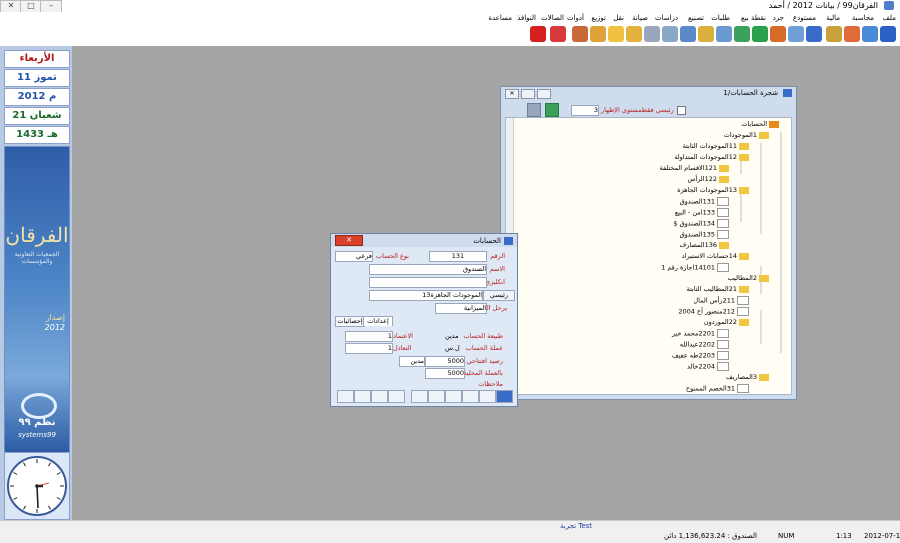 The height and width of the screenshot is (543, 900). What do you see at coordinates (369, 348) in the screenshot?
I see `equivalence-field: 1` at bounding box center [369, 348].